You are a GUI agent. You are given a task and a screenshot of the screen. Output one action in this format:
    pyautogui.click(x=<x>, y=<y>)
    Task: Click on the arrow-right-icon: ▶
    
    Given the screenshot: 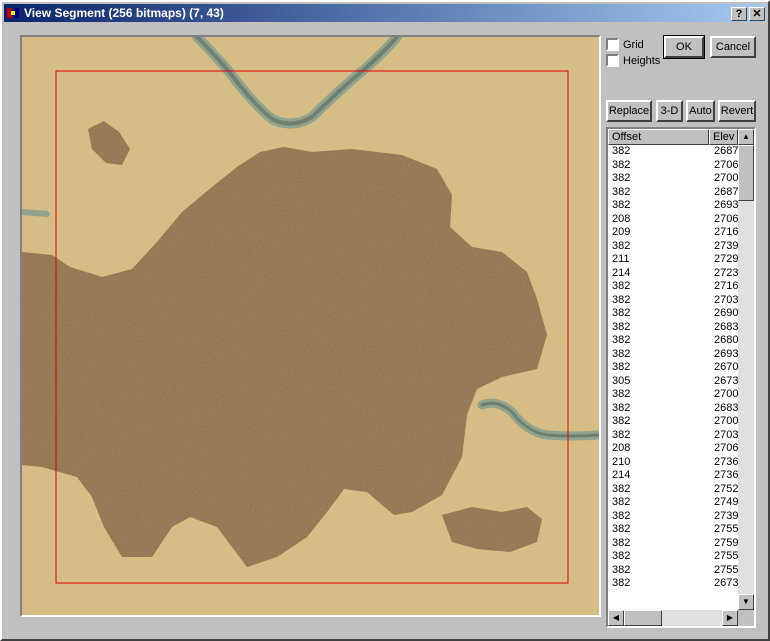 What is the action you would take?
    pyautogui.click(x=730, y=618)
    